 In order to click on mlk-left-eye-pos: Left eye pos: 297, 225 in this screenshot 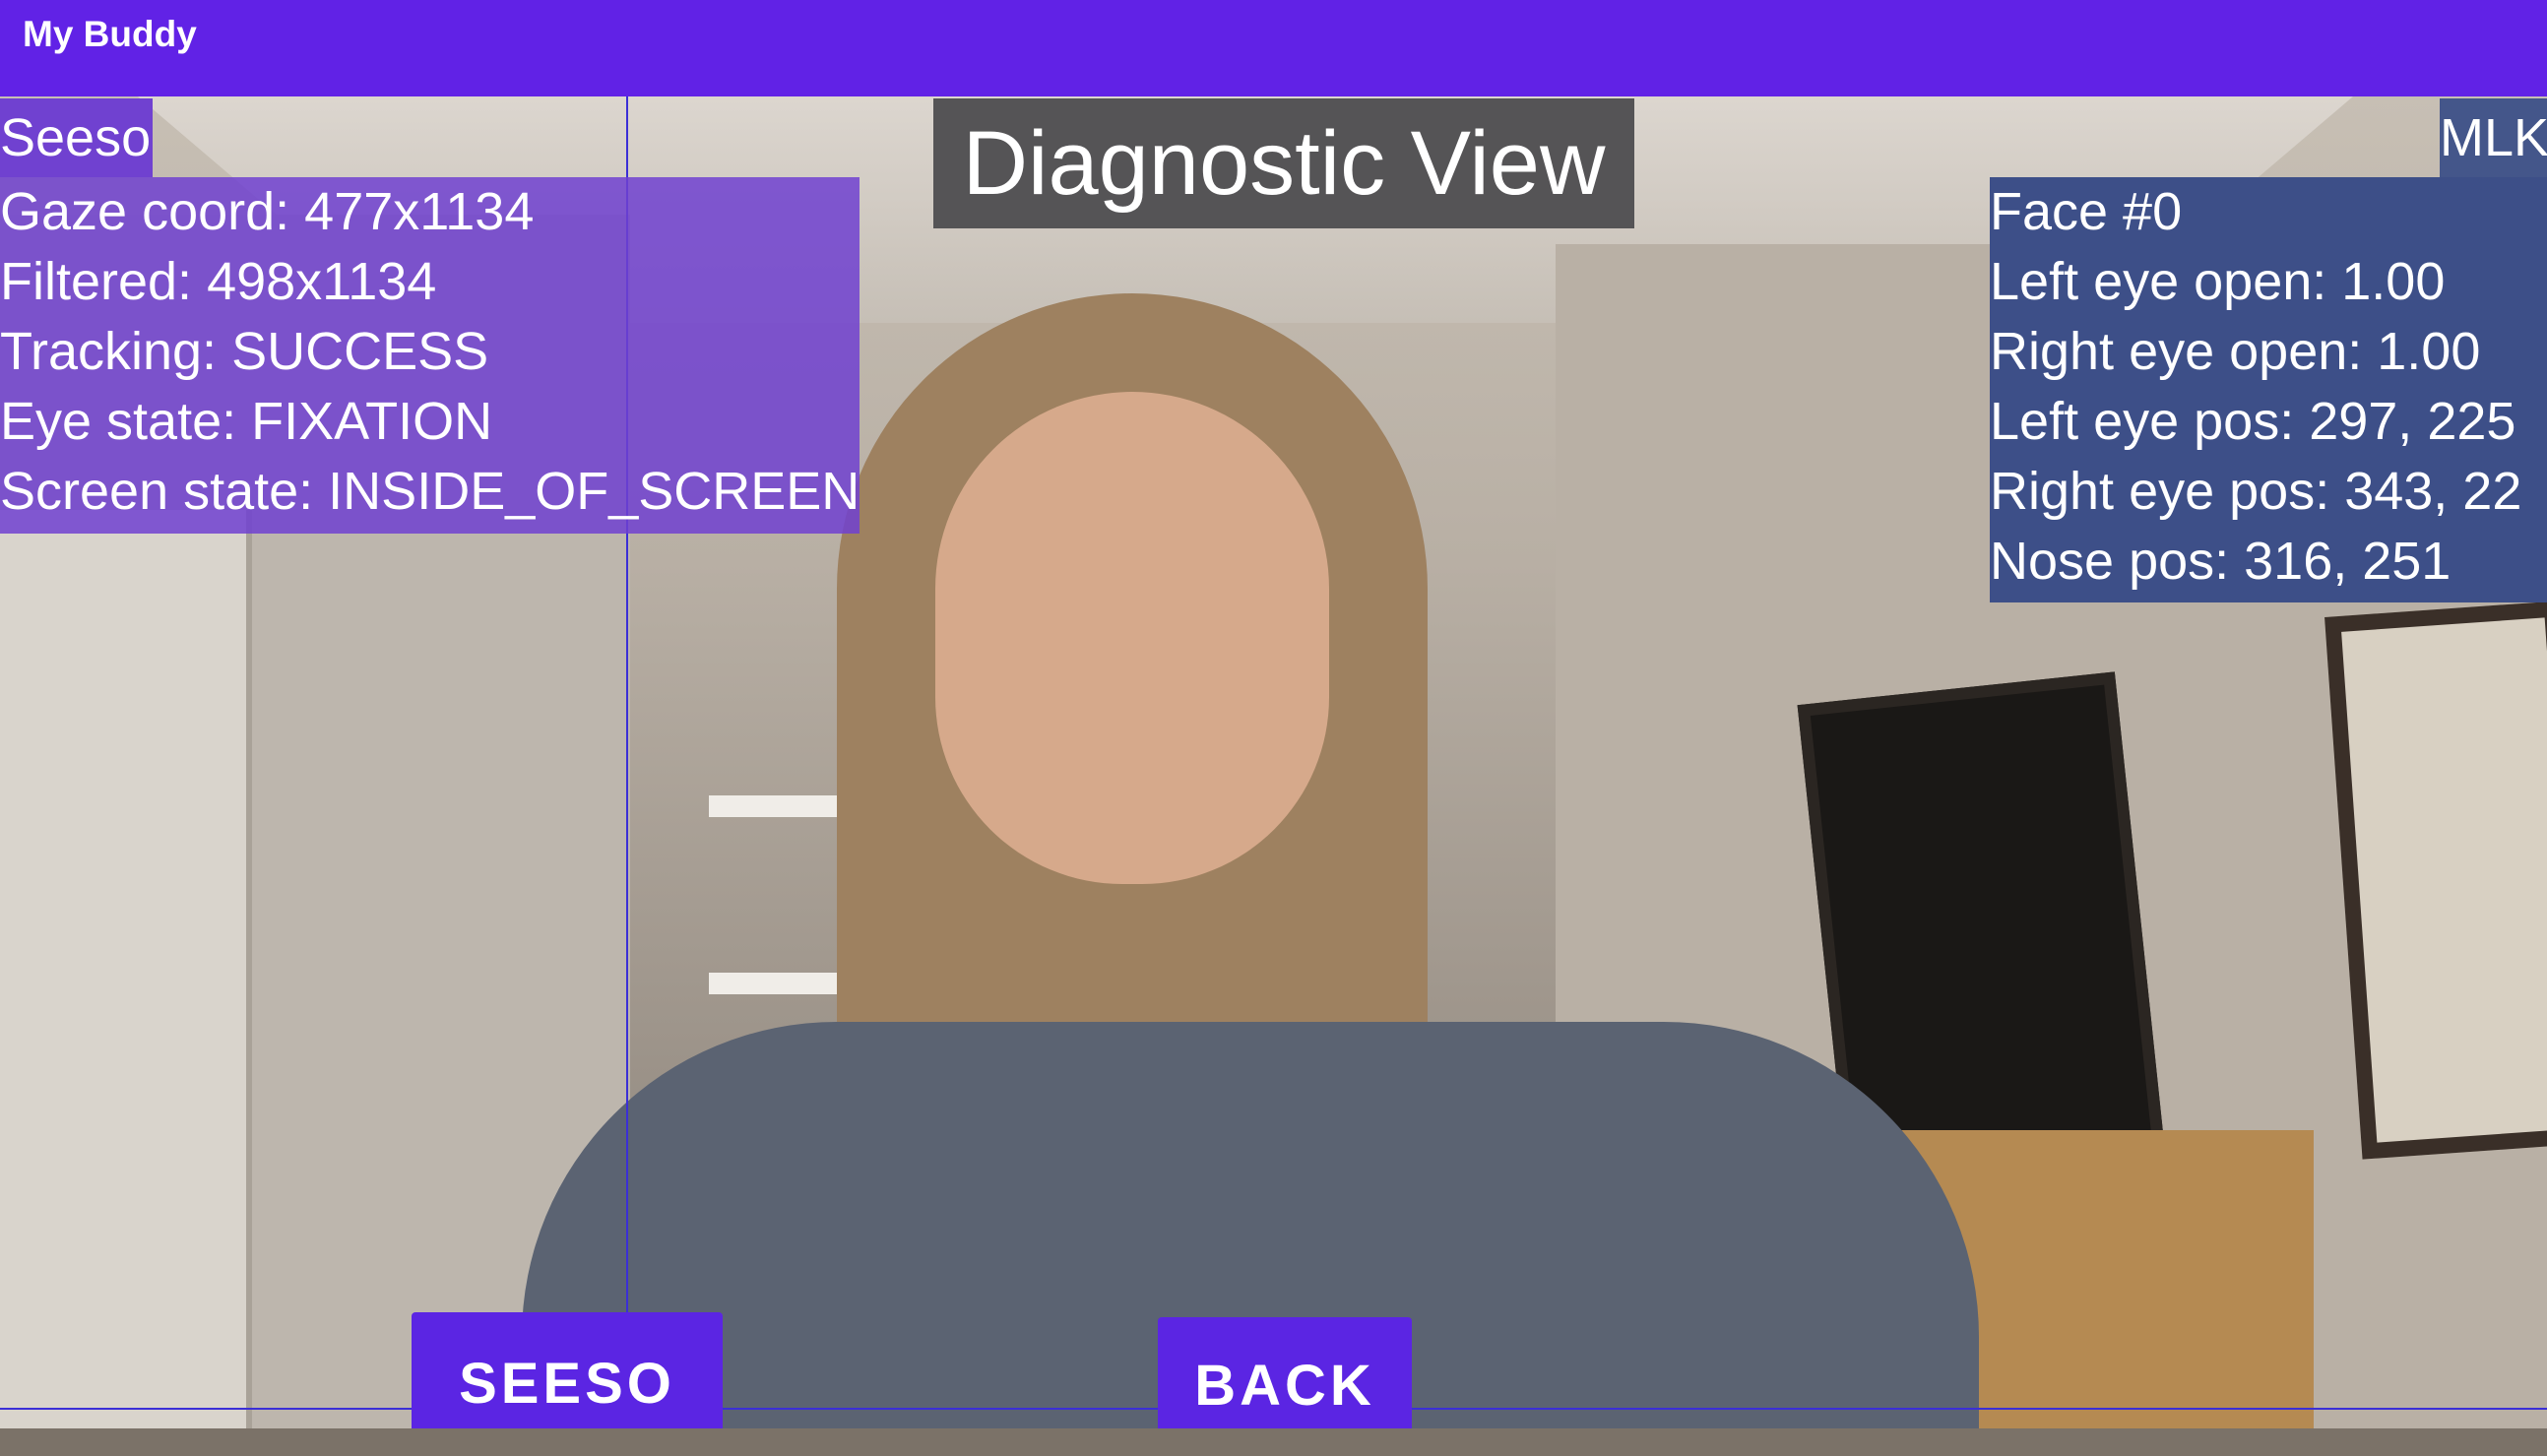, I will do `click(2253, 421)`.